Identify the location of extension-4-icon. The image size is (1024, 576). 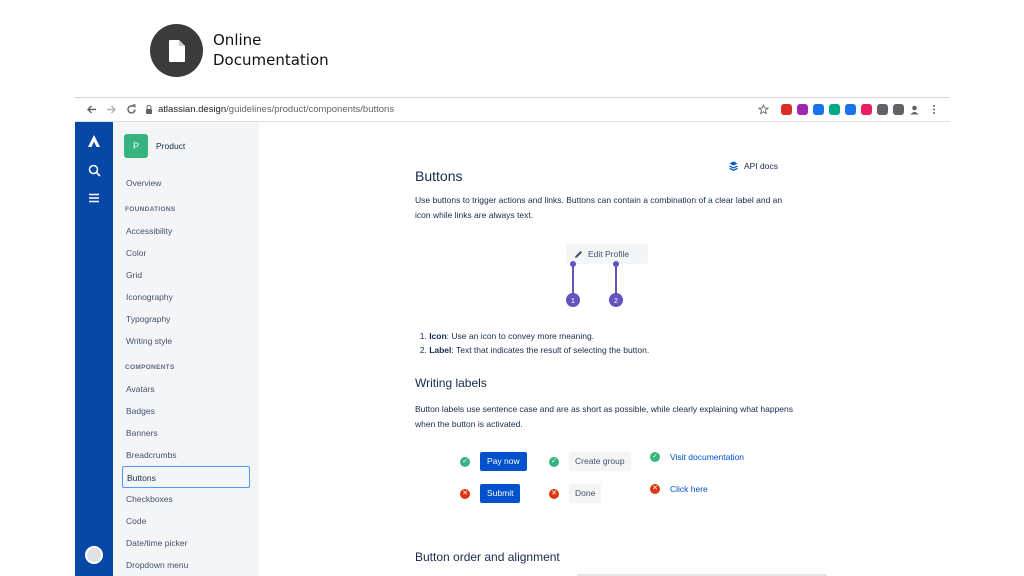
(834, 109).